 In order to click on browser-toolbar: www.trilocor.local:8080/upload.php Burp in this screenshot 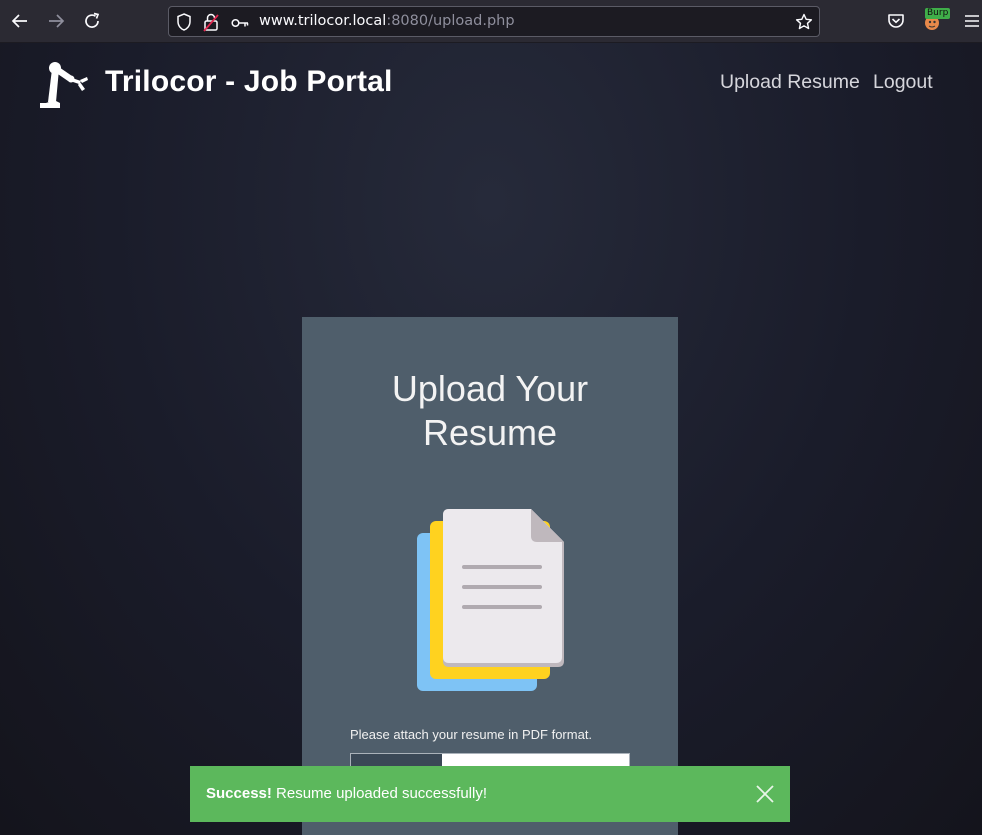, I will do `click(491, 21)`.